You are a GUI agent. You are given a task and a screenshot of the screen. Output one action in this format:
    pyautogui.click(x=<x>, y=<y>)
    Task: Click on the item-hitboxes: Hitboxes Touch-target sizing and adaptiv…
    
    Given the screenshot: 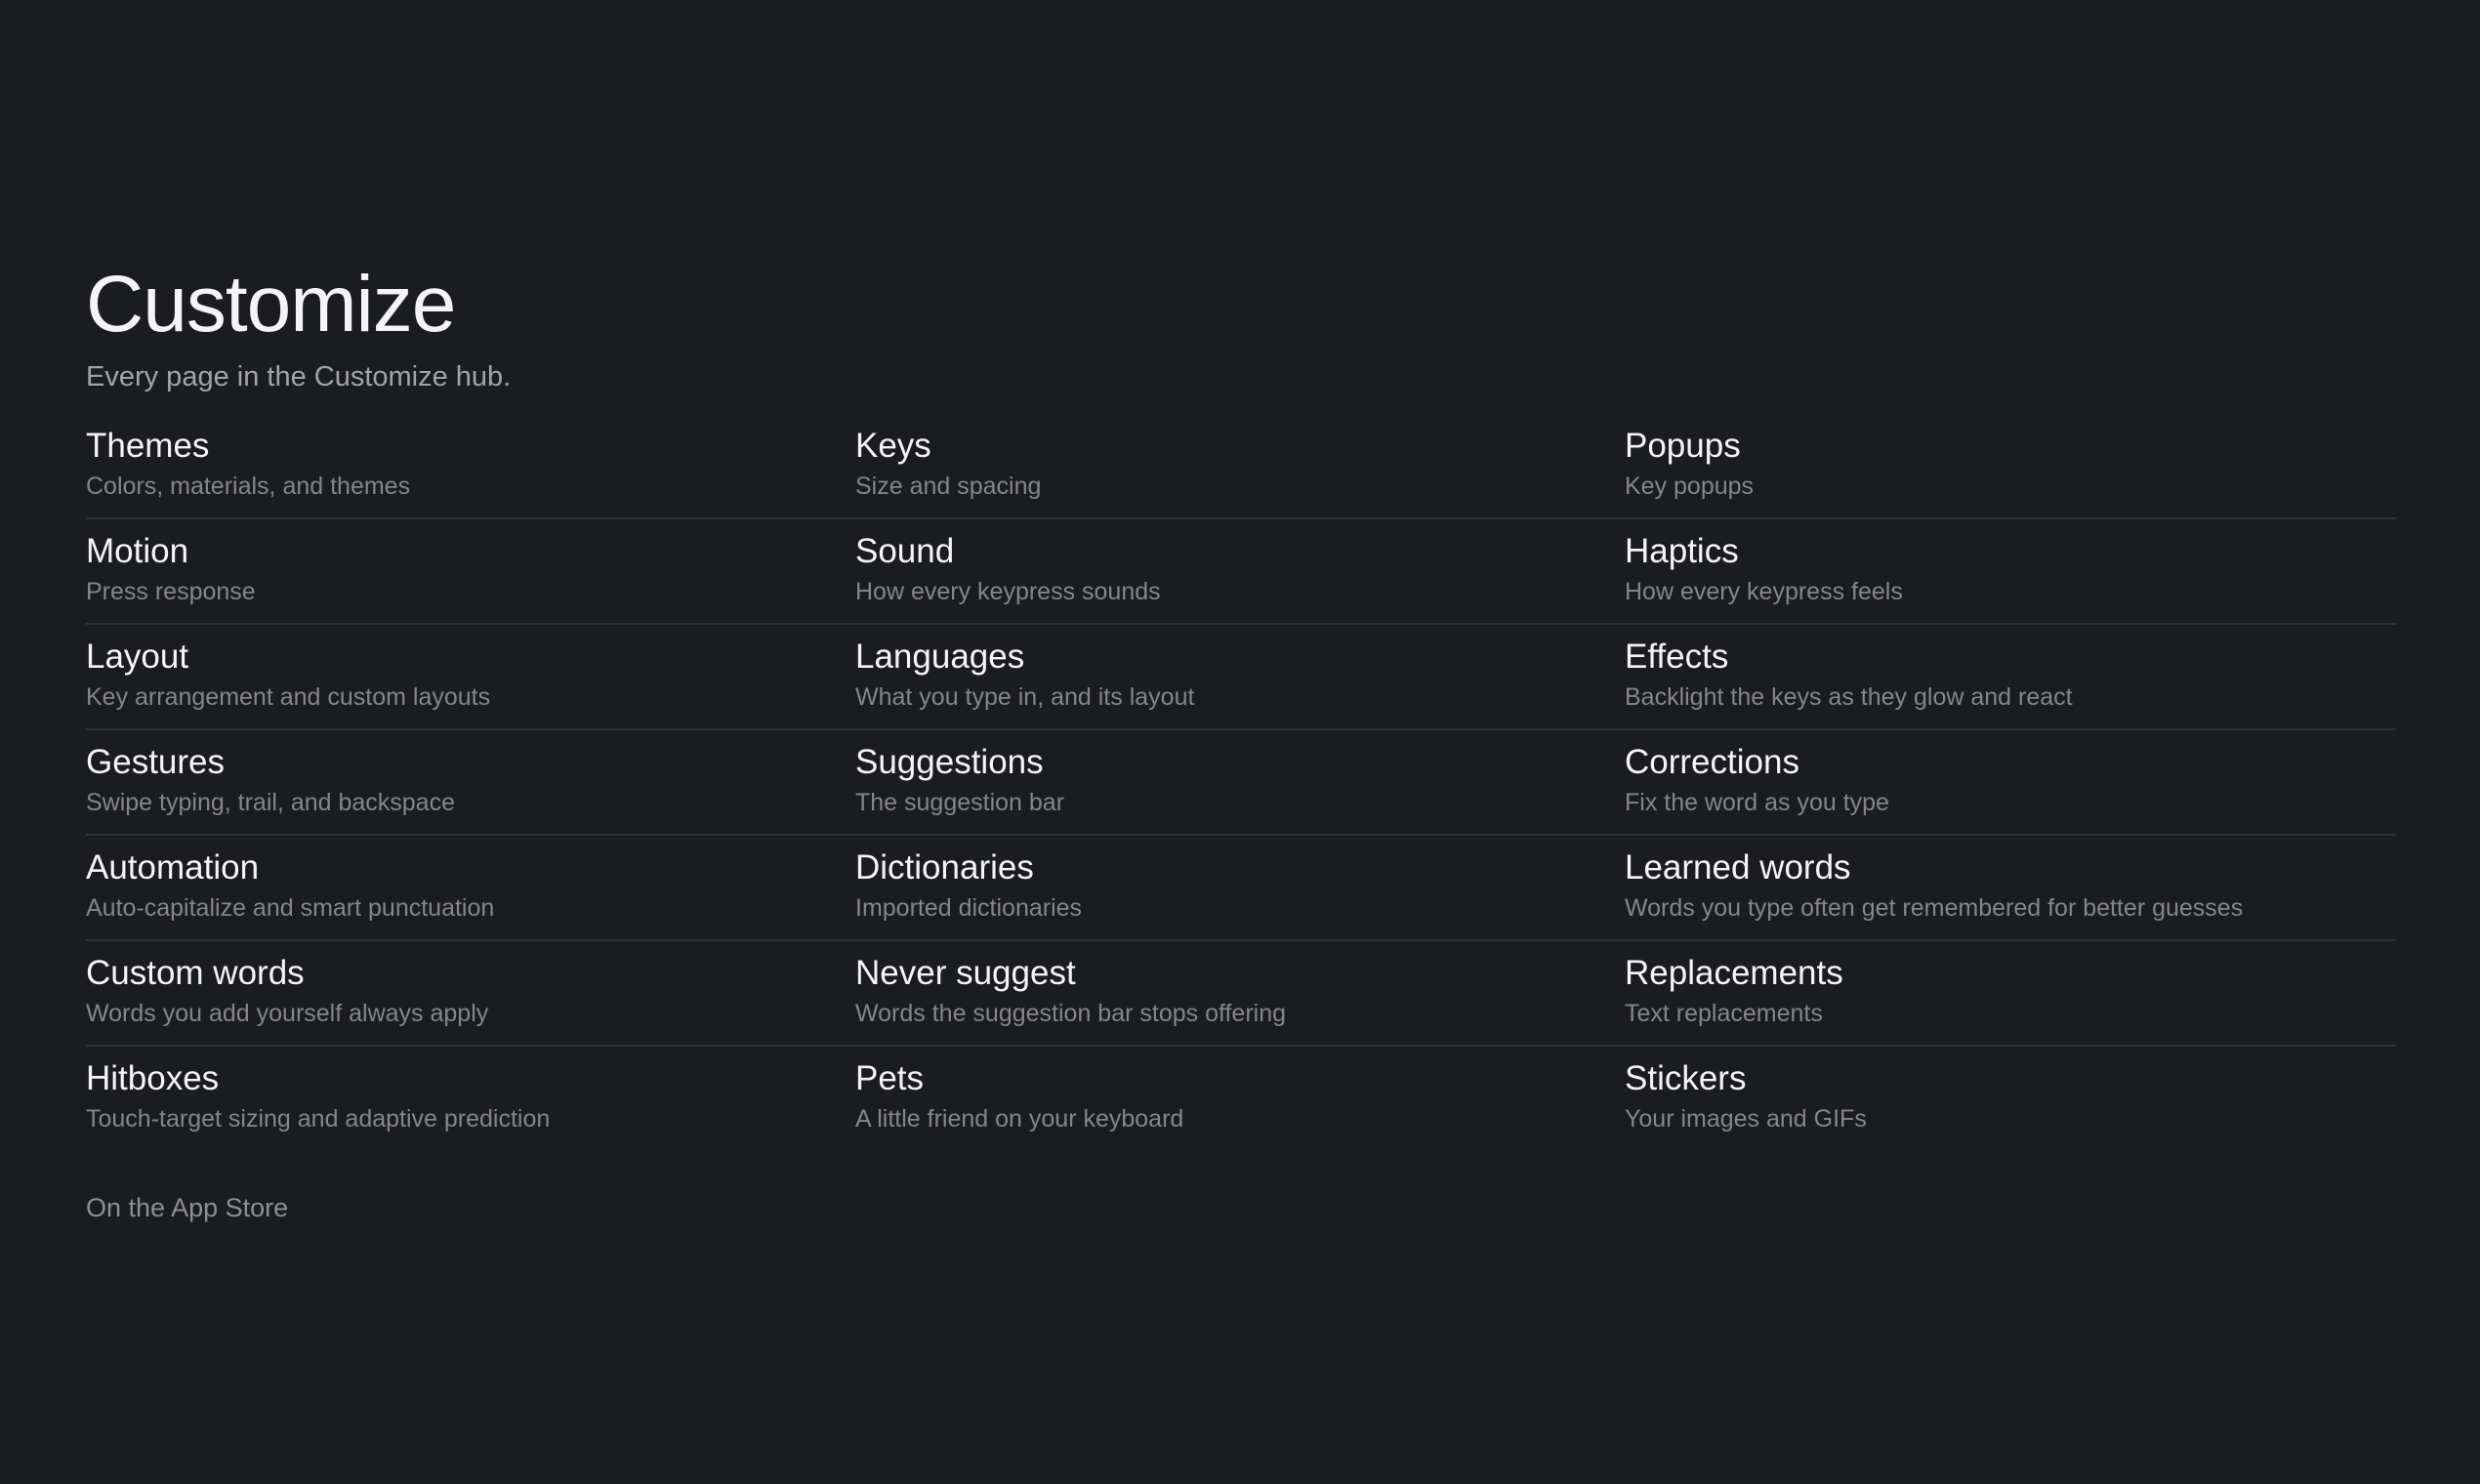 What is the action you would take?
    pyautogui.click(x=470, y=1100)
    